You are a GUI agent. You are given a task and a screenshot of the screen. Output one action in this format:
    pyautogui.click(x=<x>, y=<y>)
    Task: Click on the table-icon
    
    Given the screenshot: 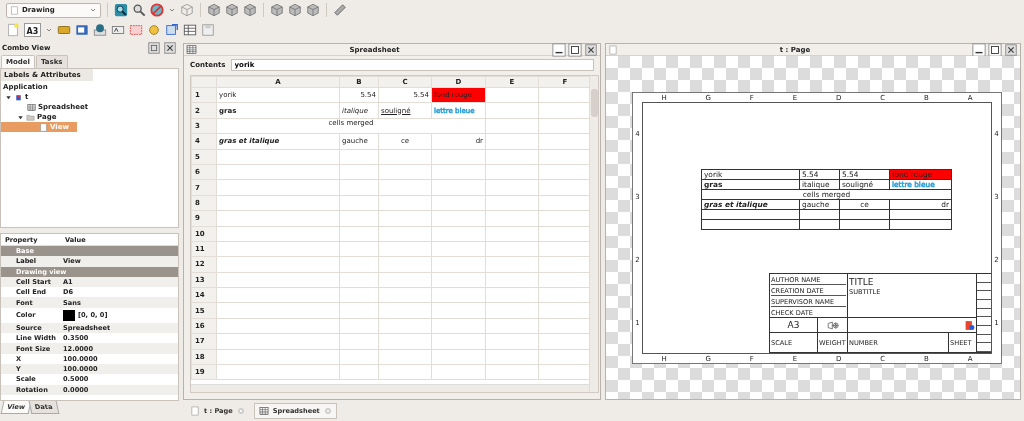 What is the action you would take?
    pyautogui.click(x=190, y=30)
    